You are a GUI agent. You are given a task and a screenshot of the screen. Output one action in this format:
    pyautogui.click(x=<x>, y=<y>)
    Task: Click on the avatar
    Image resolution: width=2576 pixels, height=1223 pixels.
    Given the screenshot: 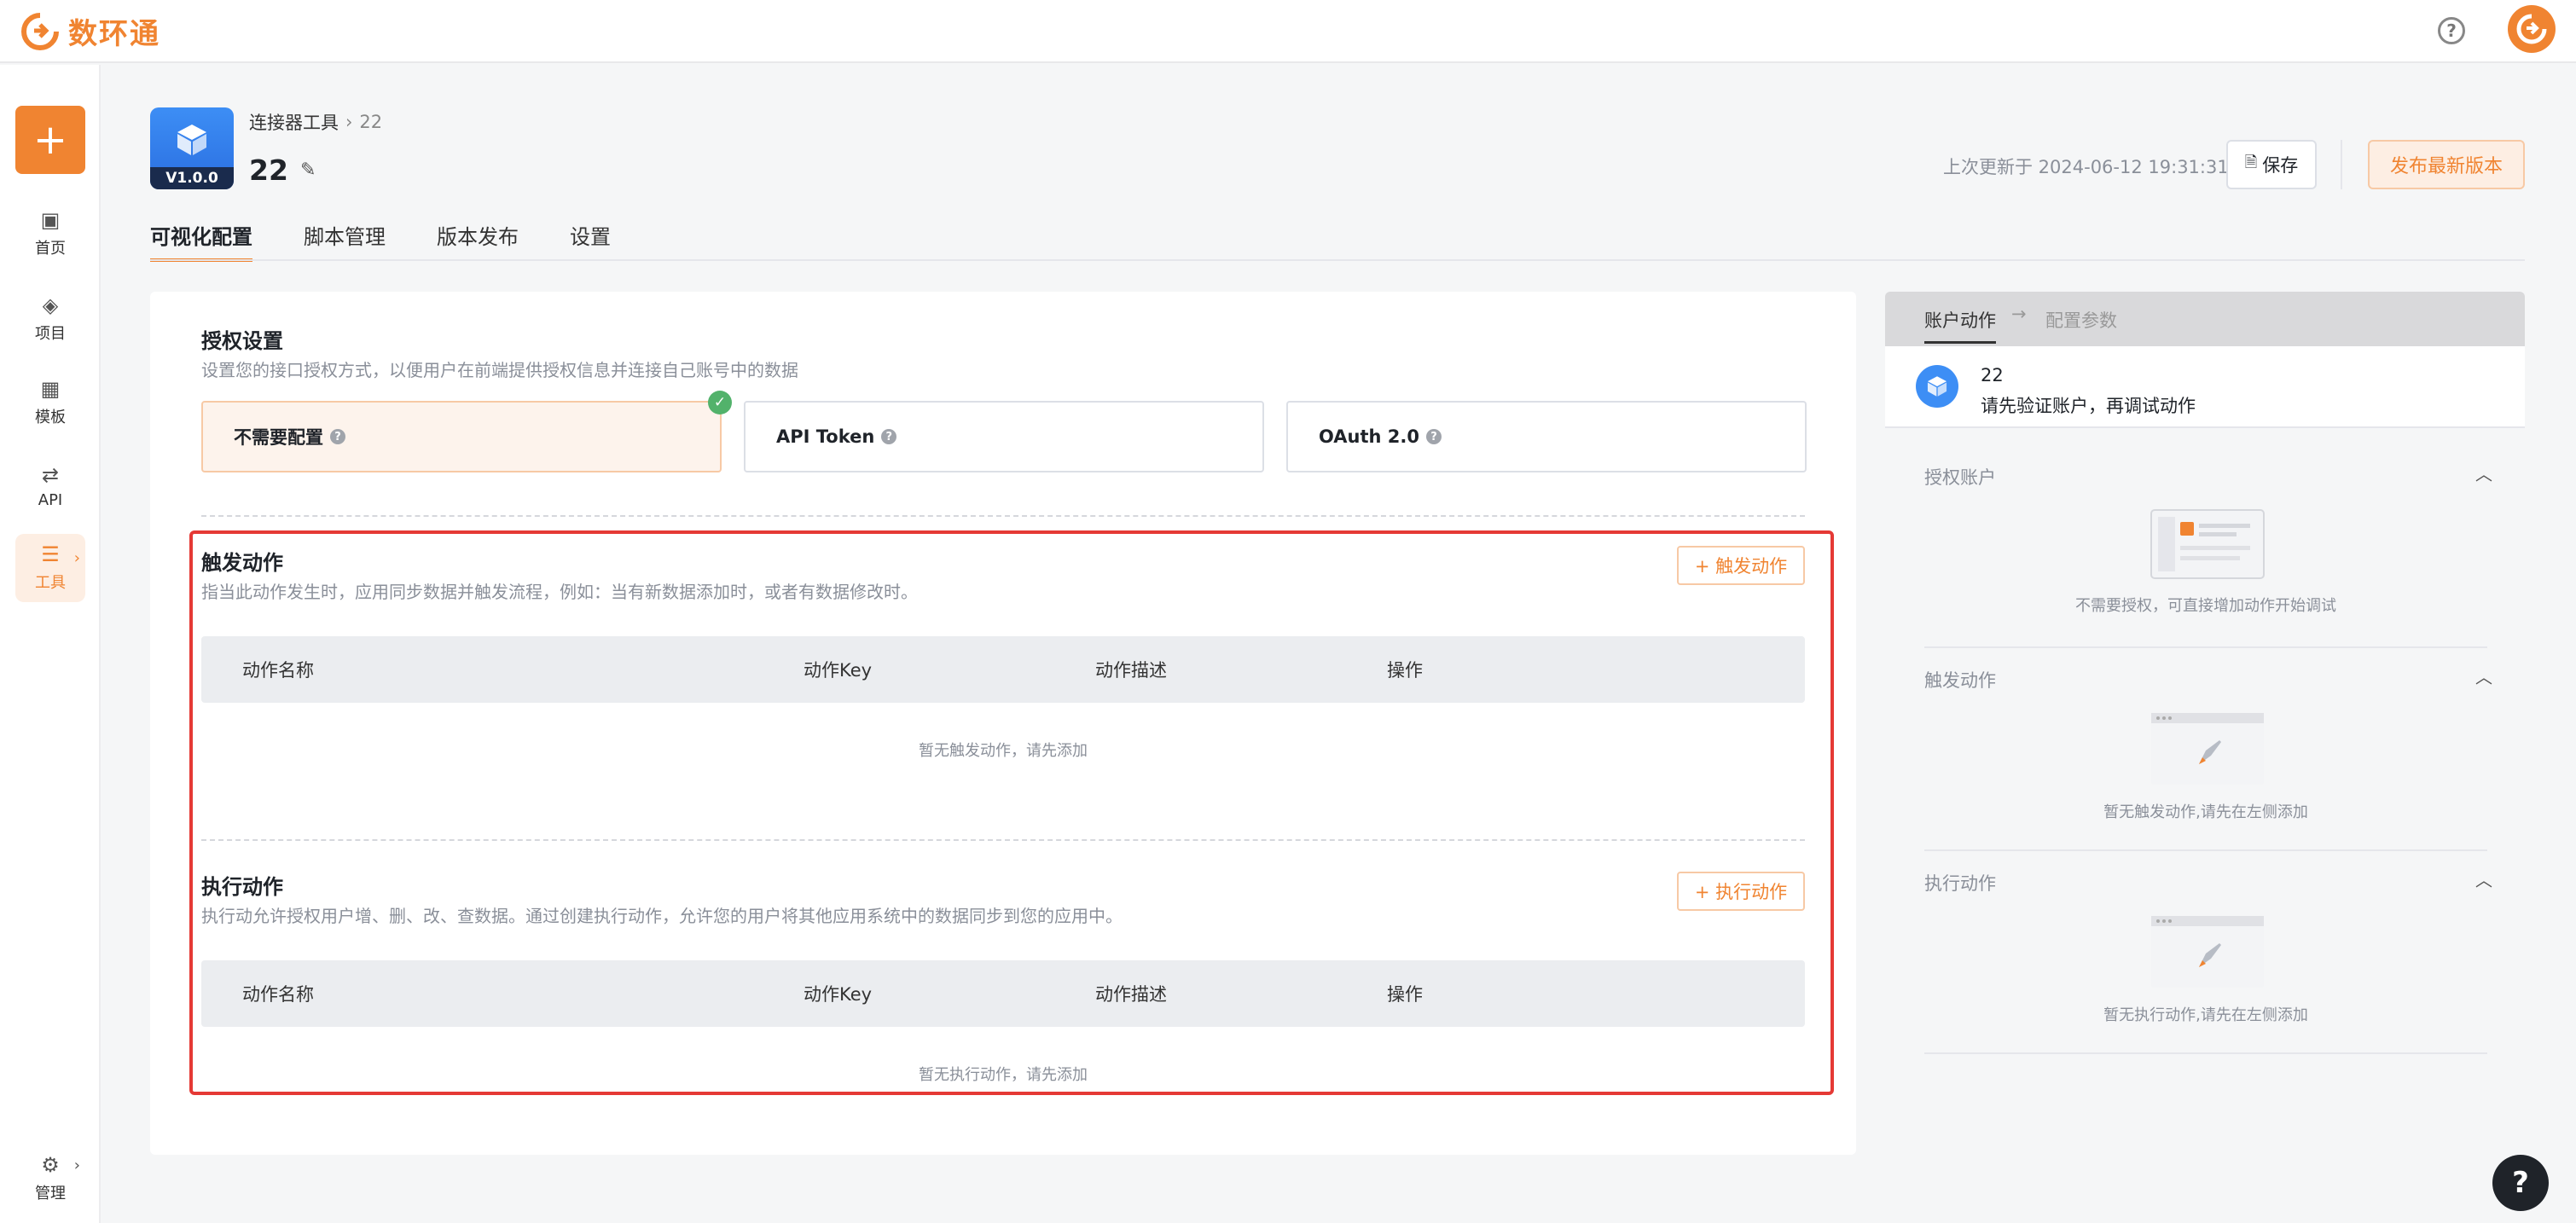 What is the action you would take?
    pyautogui.click(x=2532, y=29)
    